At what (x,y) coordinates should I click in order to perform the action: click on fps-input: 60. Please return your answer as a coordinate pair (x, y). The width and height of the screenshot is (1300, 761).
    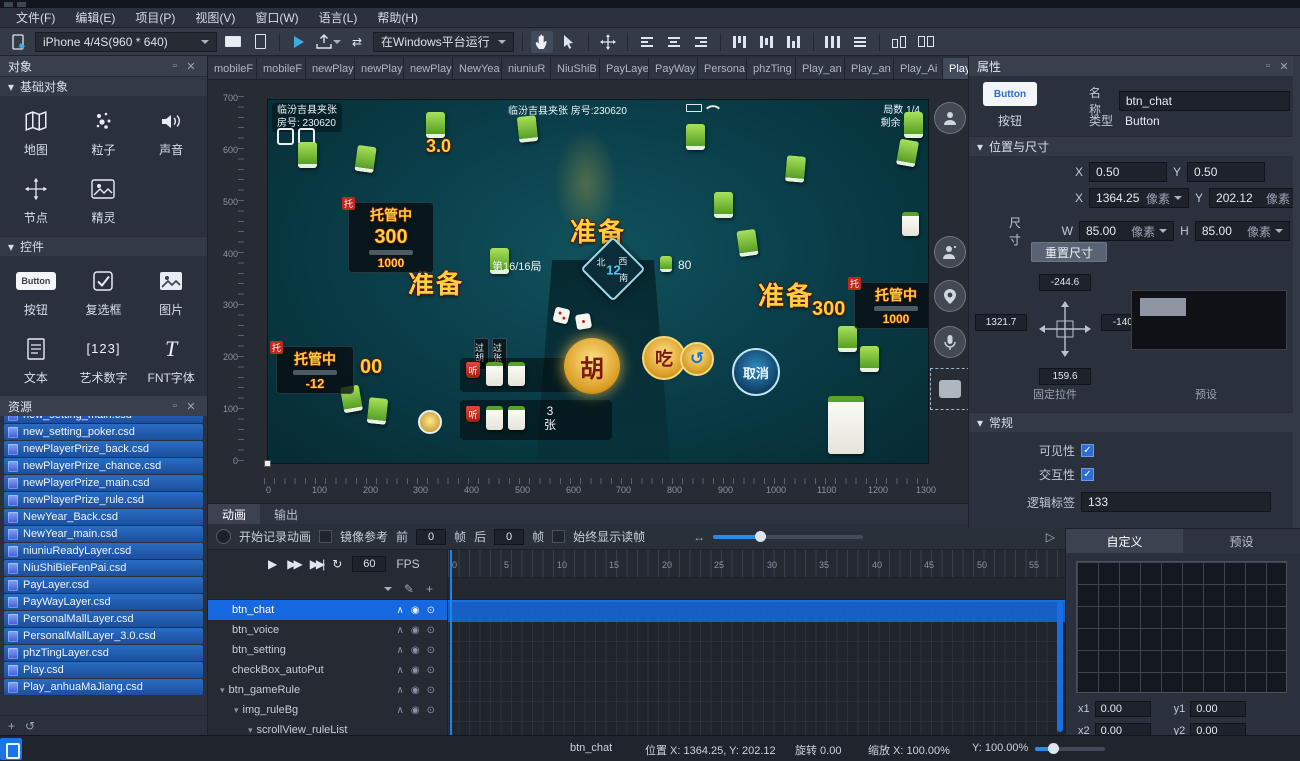
    Looking at the image, I should click on (369, 564).